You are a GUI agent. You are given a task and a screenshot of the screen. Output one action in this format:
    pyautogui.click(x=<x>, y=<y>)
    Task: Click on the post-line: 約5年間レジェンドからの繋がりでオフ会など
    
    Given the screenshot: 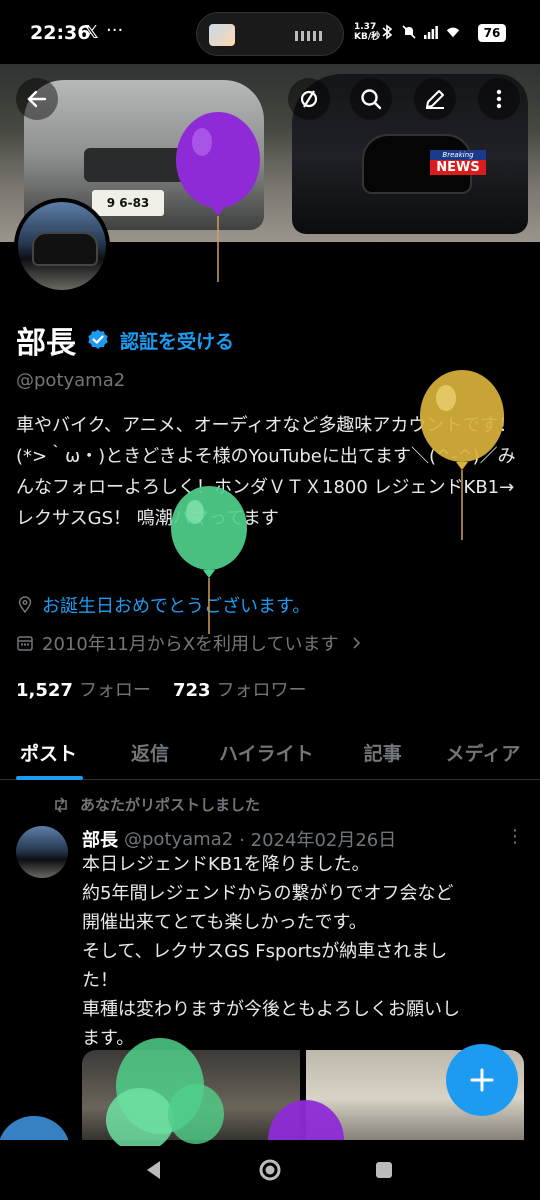 What is the action you would take?
    pyautogui.click(x=268, y=893)
    